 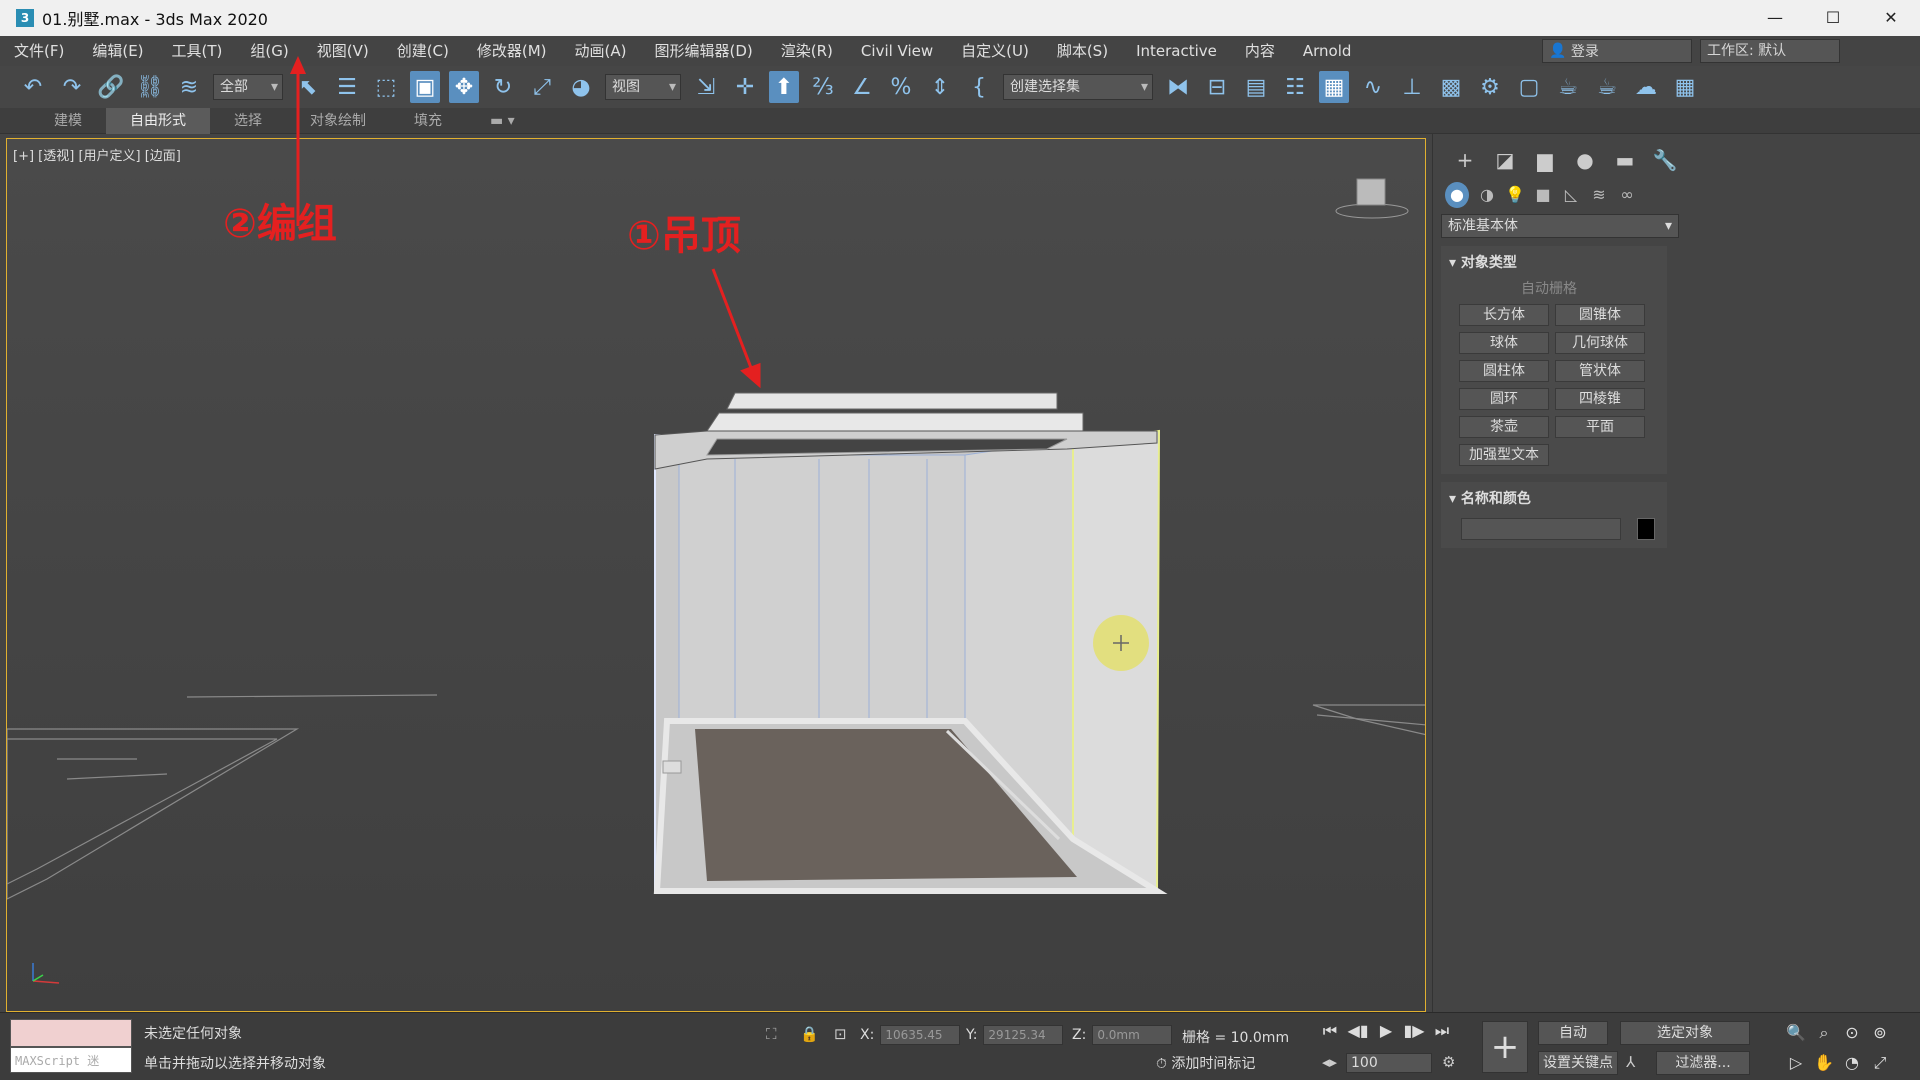 I want to click on autogrid-checkbox: 自动栅格, so click(x=1554, y=290).